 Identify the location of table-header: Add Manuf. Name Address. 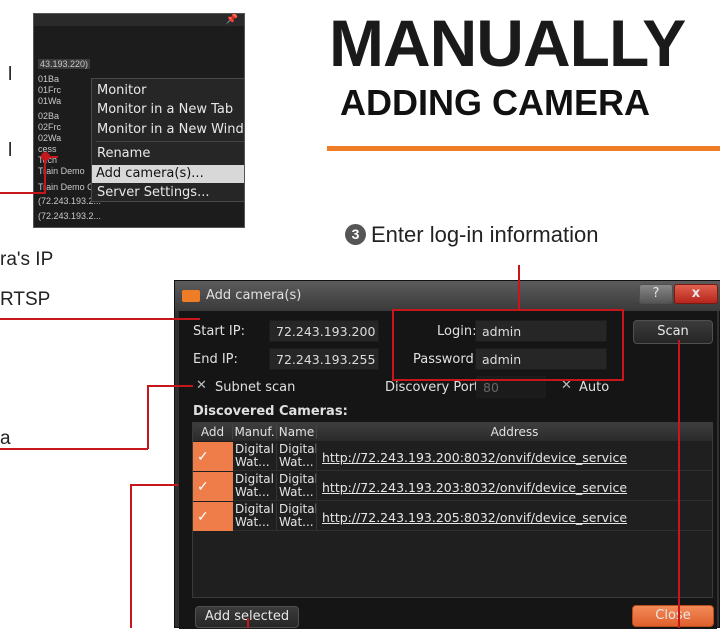
(452, 432).